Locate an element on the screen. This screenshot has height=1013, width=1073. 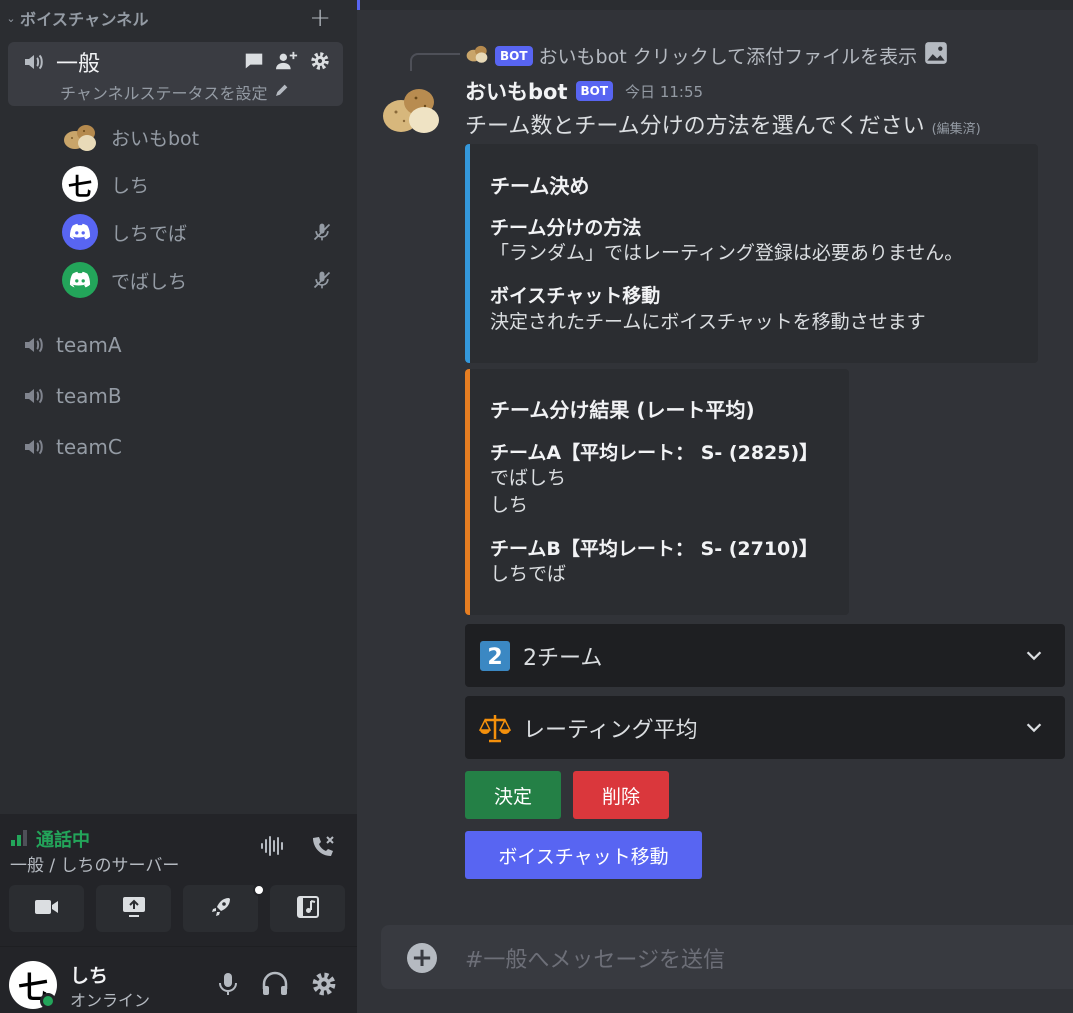
voice-user-name: でばしち is located at coordinates (149, 281).